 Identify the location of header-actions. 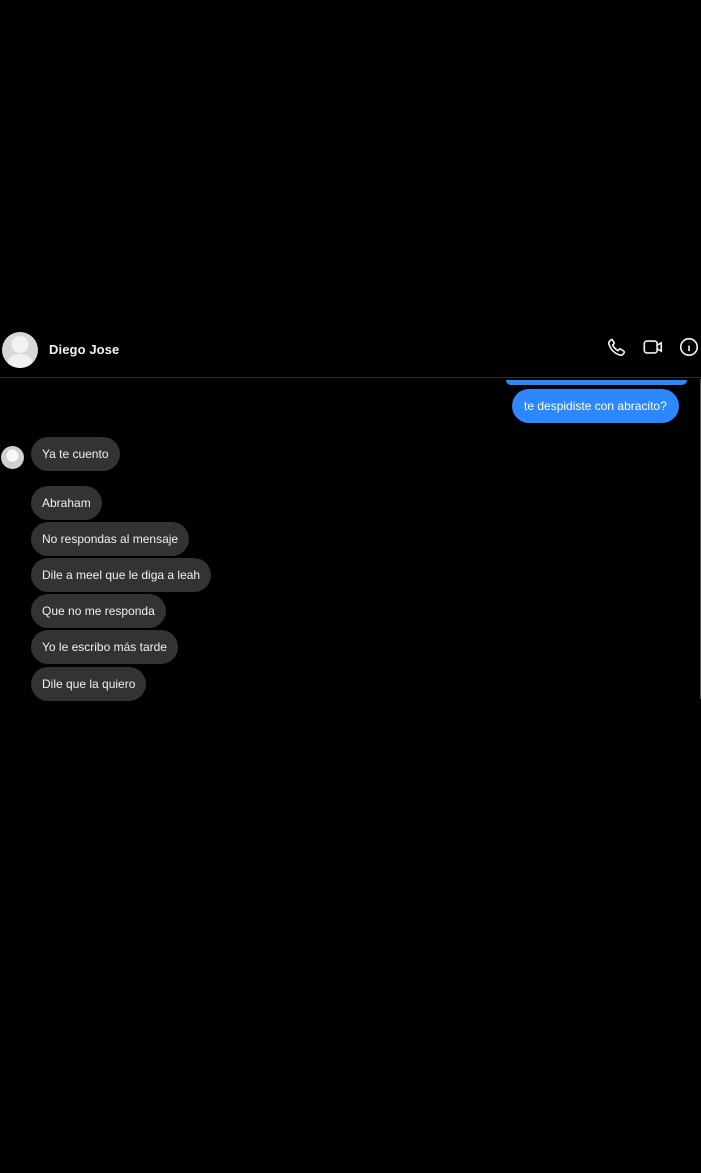
(653, 347).